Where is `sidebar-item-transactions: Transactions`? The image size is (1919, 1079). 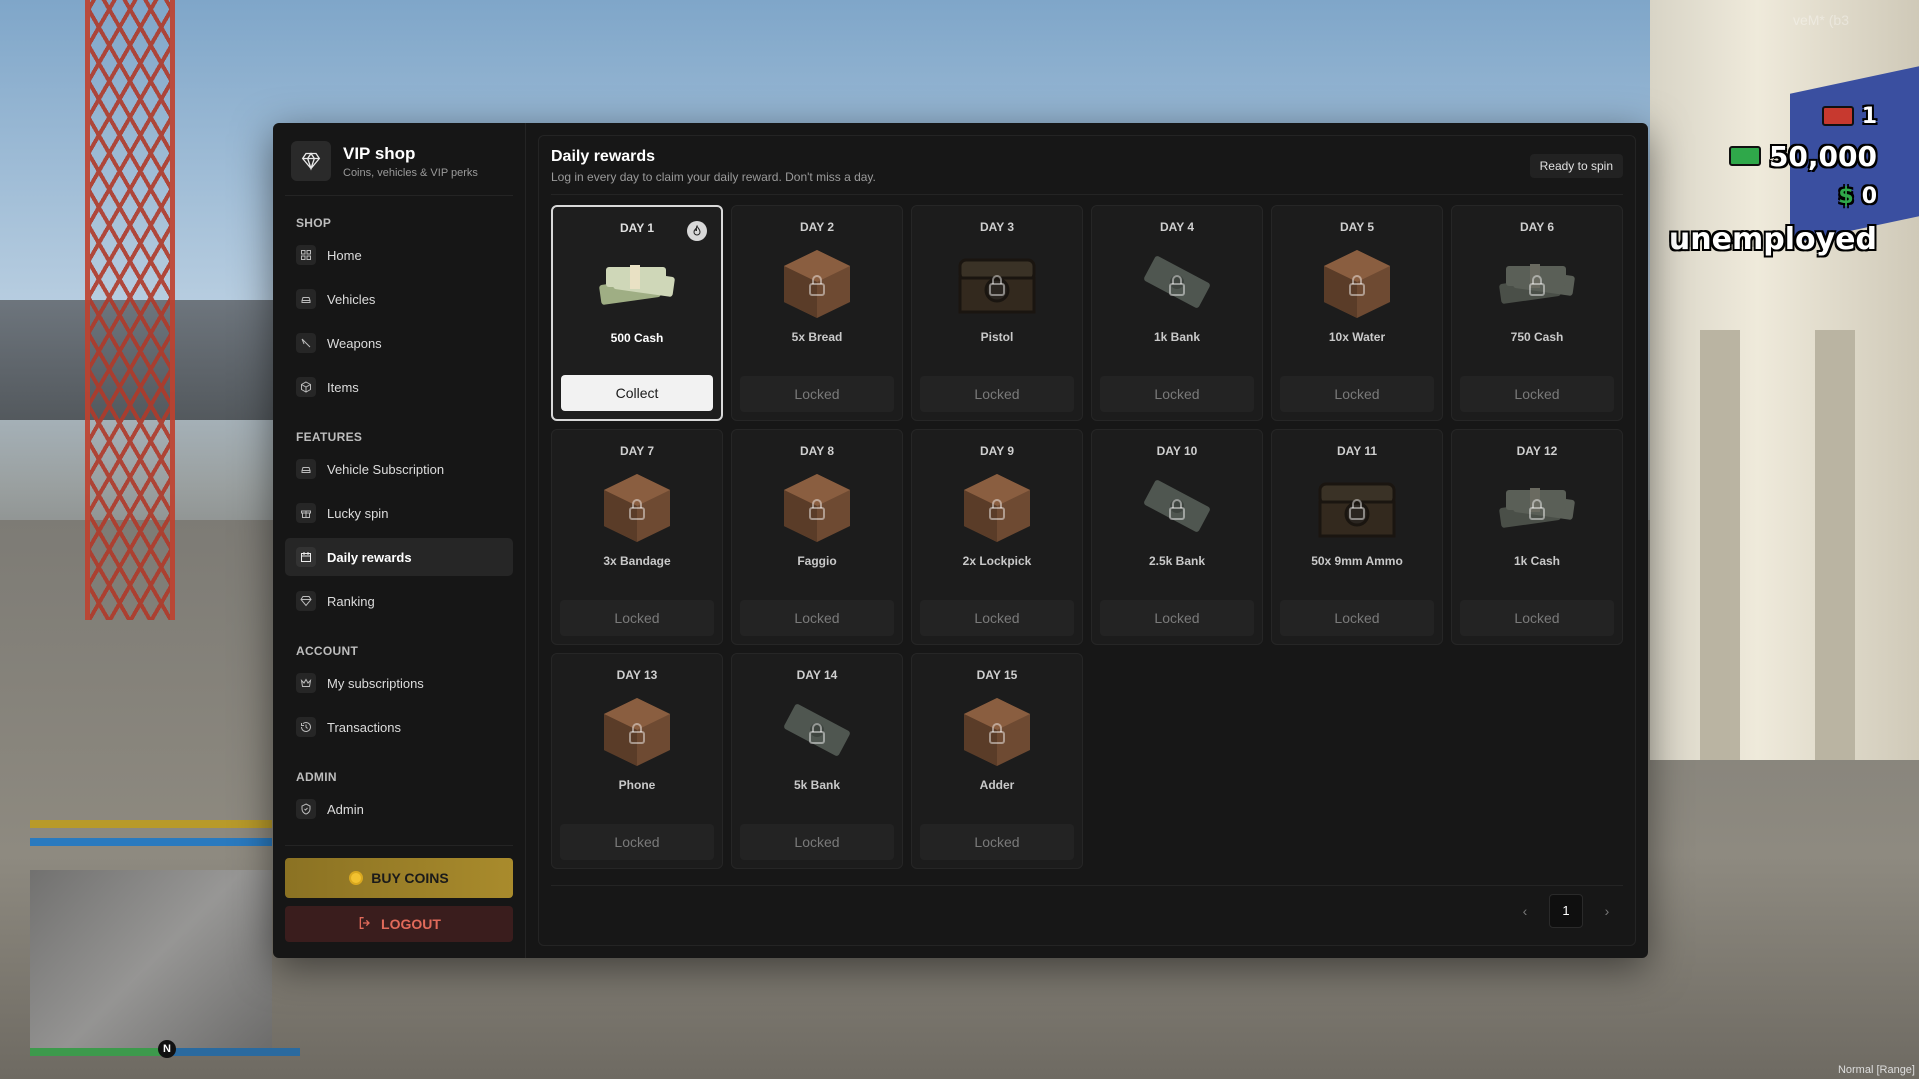
sidebar-item-transactions: Transactions is located at coordinates (399, 727).